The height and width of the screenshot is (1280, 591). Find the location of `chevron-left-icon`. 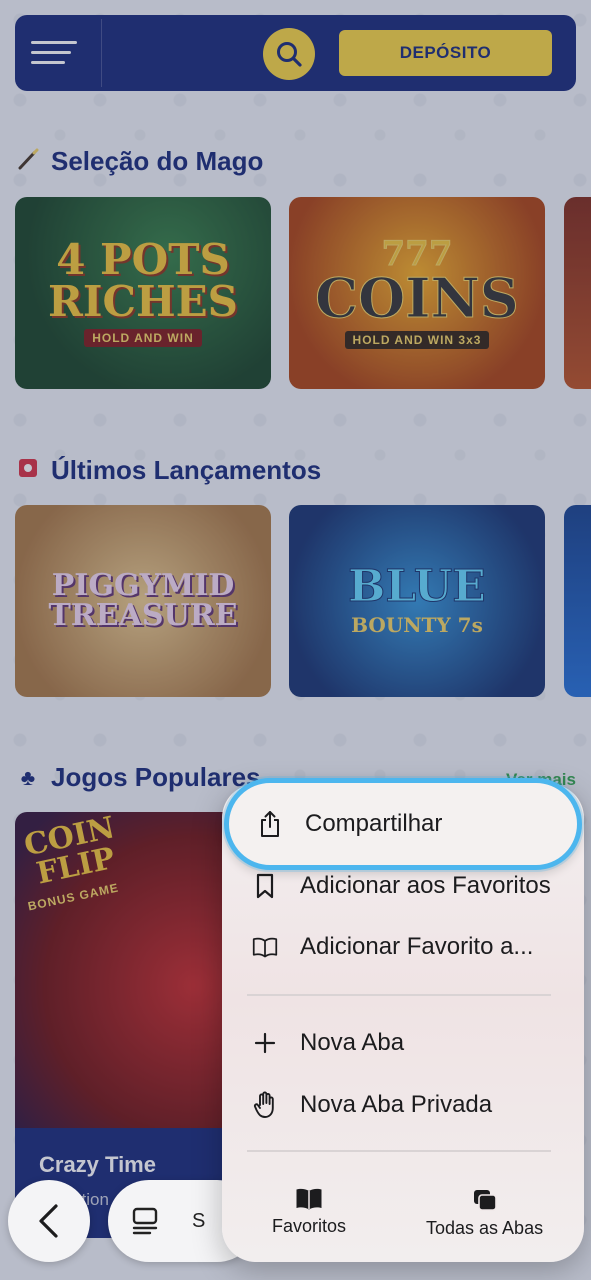

chevron-left-icon is located at coordinates (48, 1221).